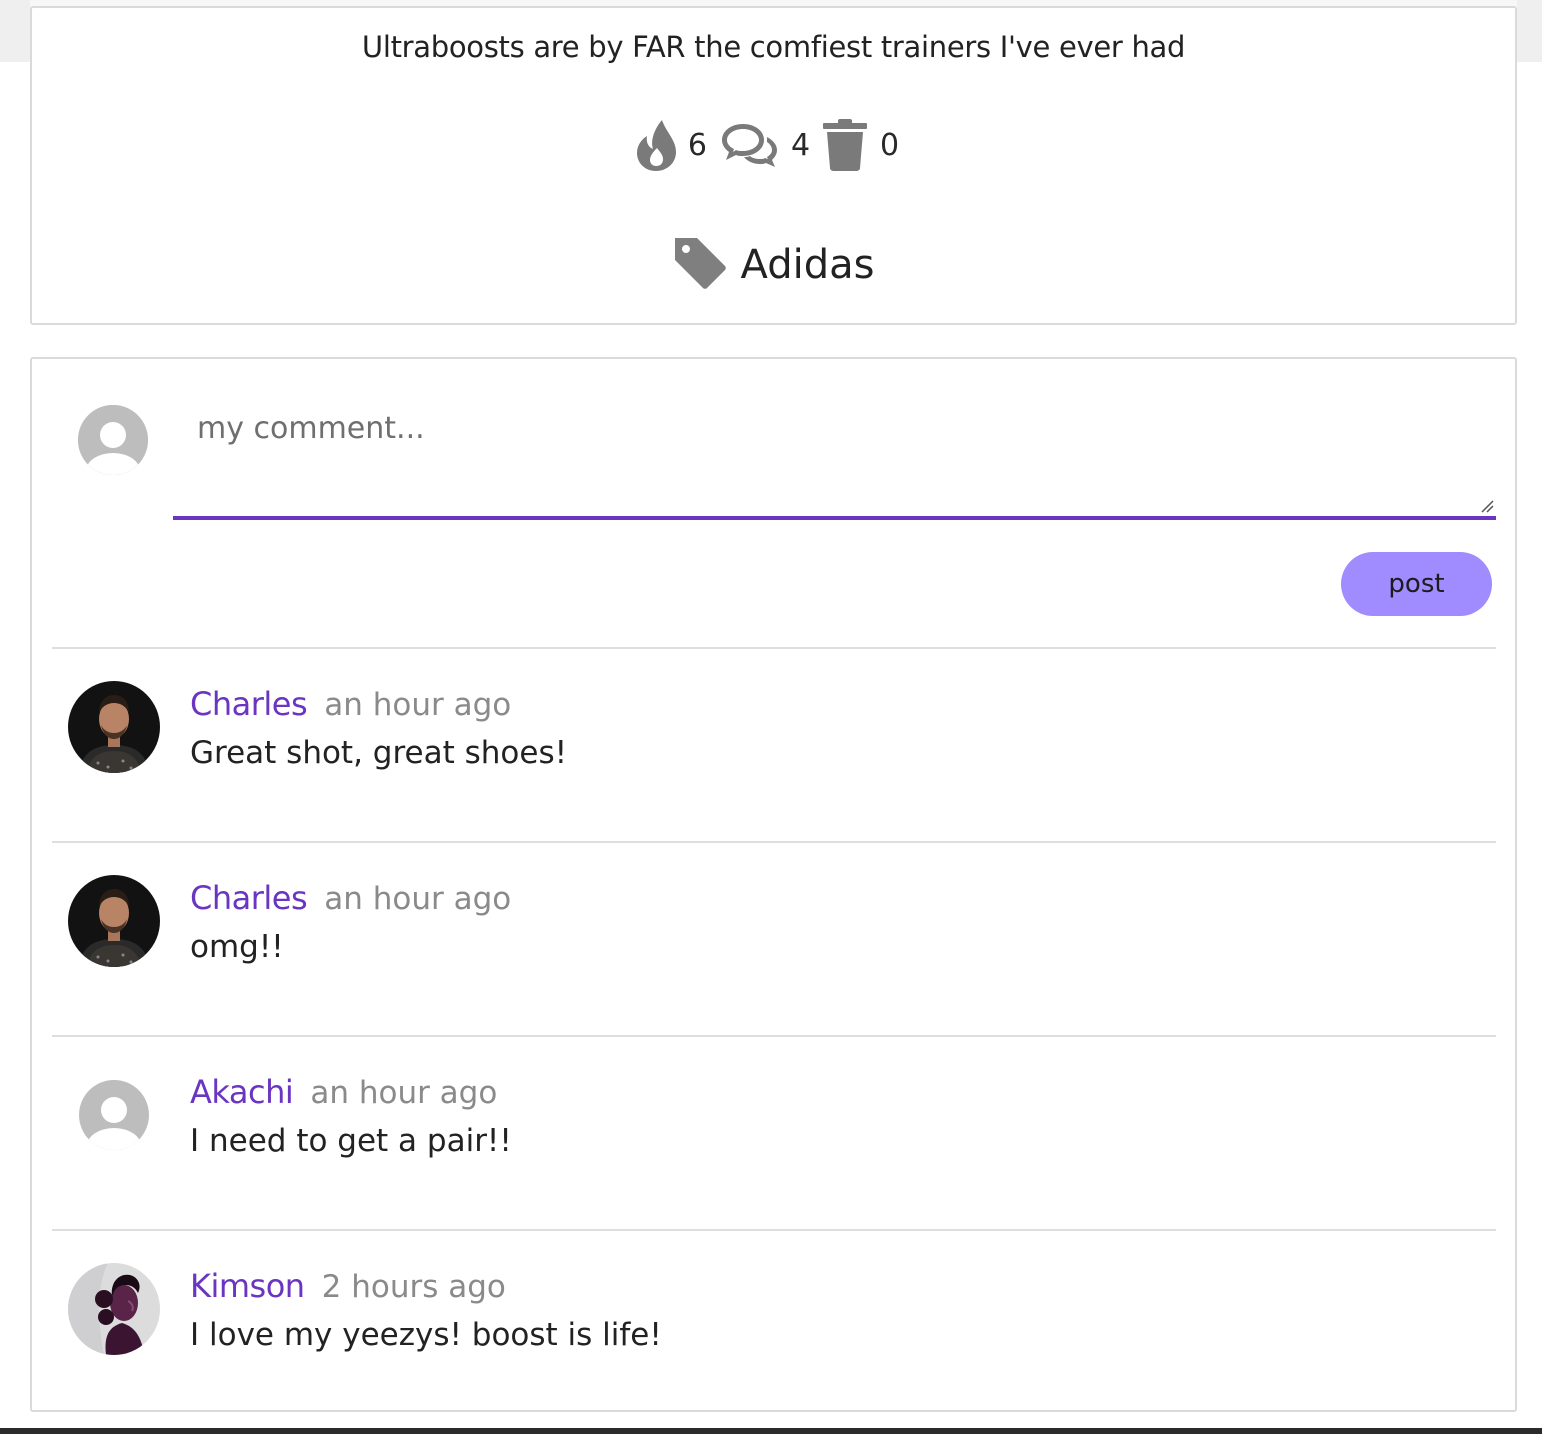 The height and width of the screenshot is (1434, 1542). I want to click on post-stats: 6 4 0, so click(773, 145).